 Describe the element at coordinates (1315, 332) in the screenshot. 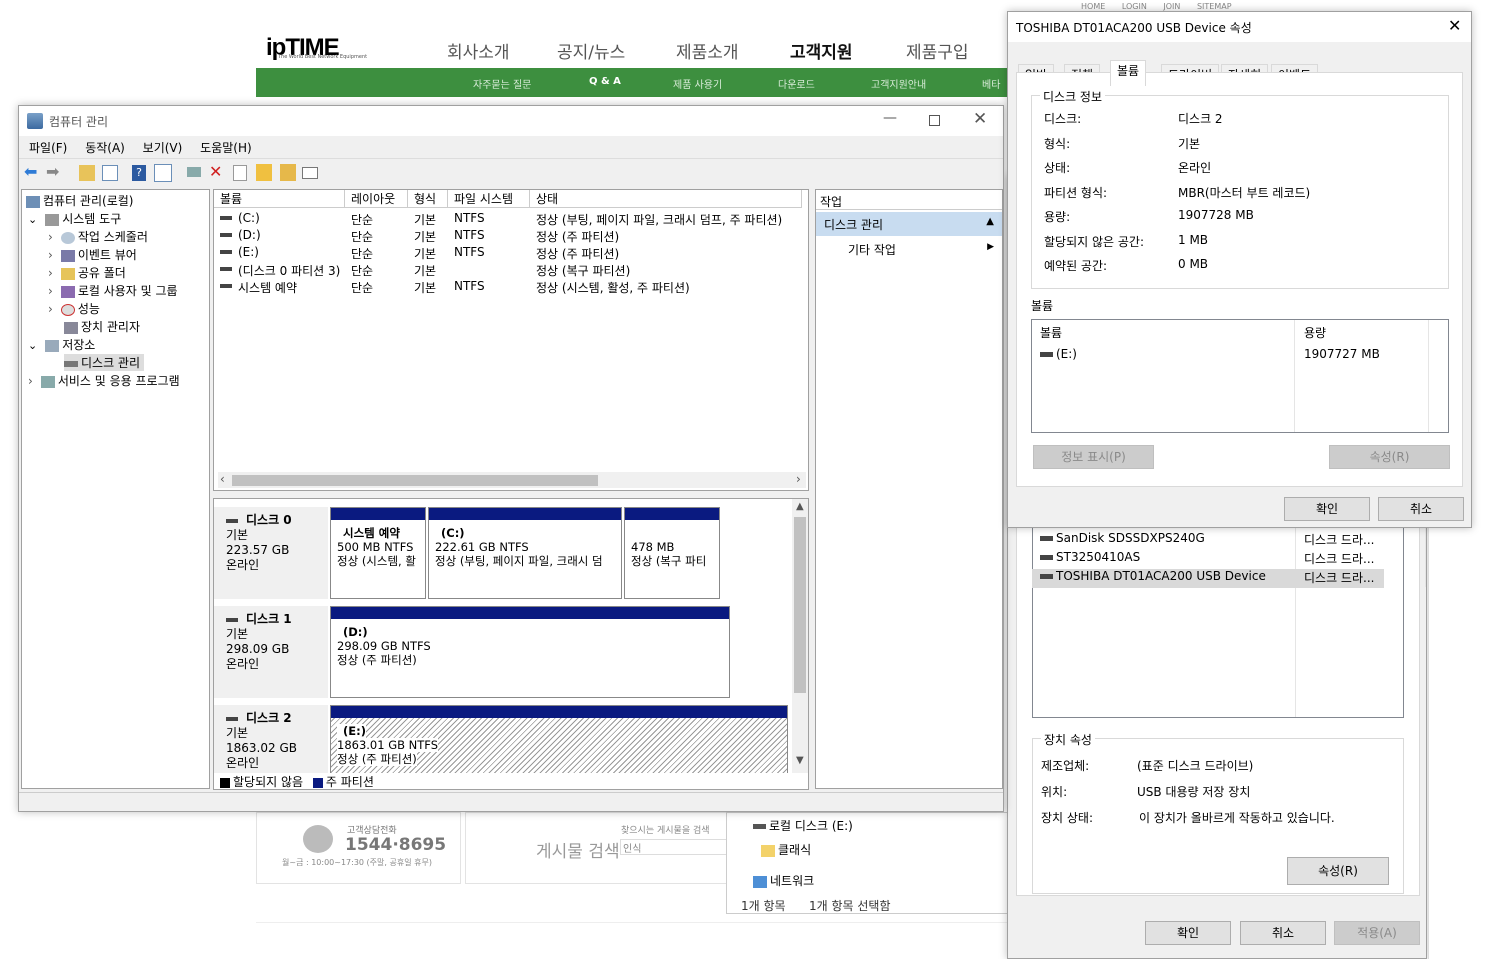

I see `volumes-col-size: 용량` at that location.